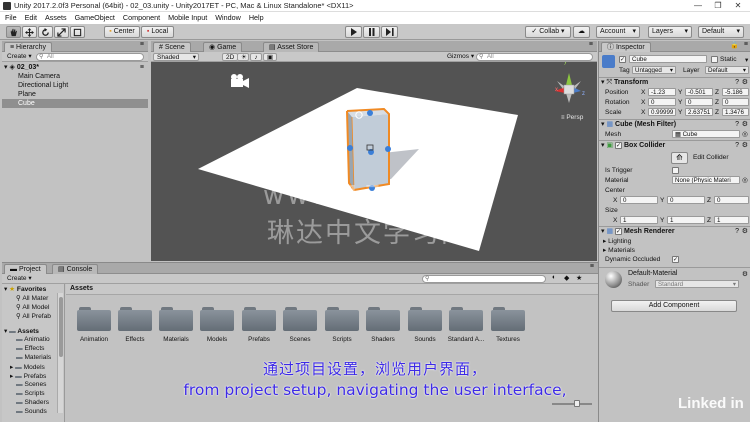  Describe the element at coordinates (619, 231) in the screenshot. I see `mesh-renderer-enabled-checkbox: ✓` at that location.